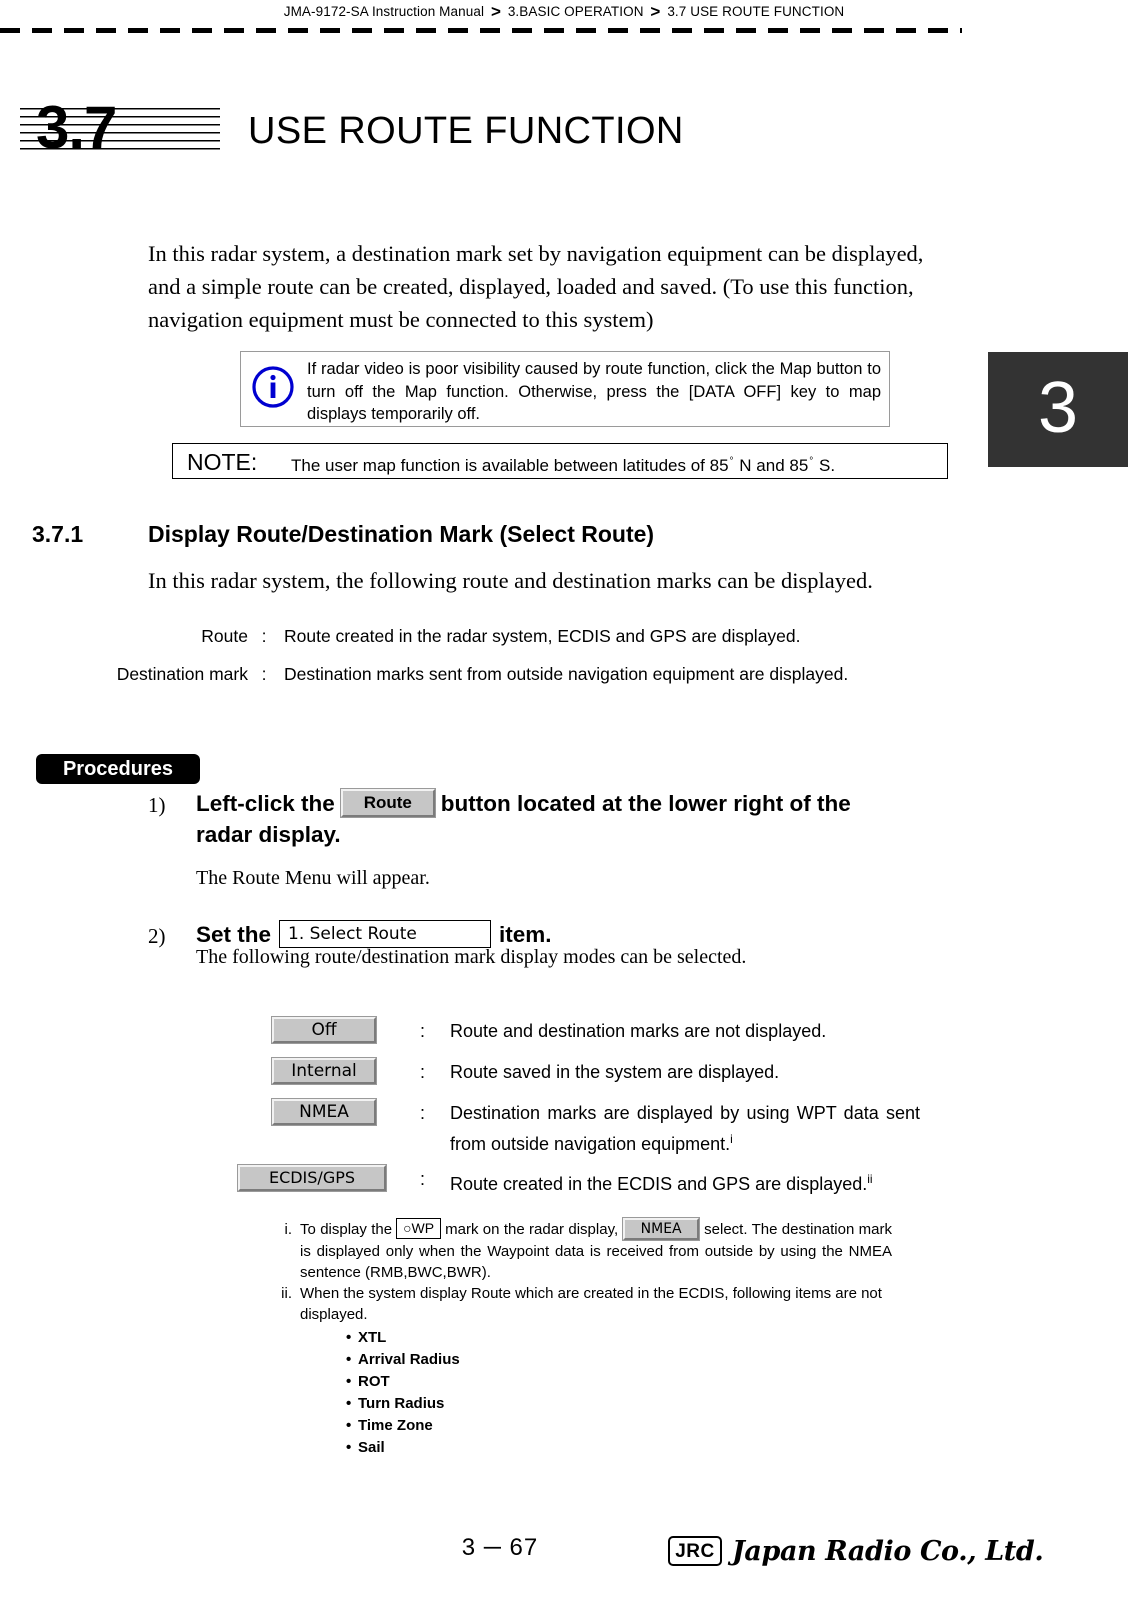 The height and width of the screenshot is (1620, 1128). Describe the element at coordinates (346, 1229) in the screenshot. I see `footnote-i-part-1: To display the` at that location.